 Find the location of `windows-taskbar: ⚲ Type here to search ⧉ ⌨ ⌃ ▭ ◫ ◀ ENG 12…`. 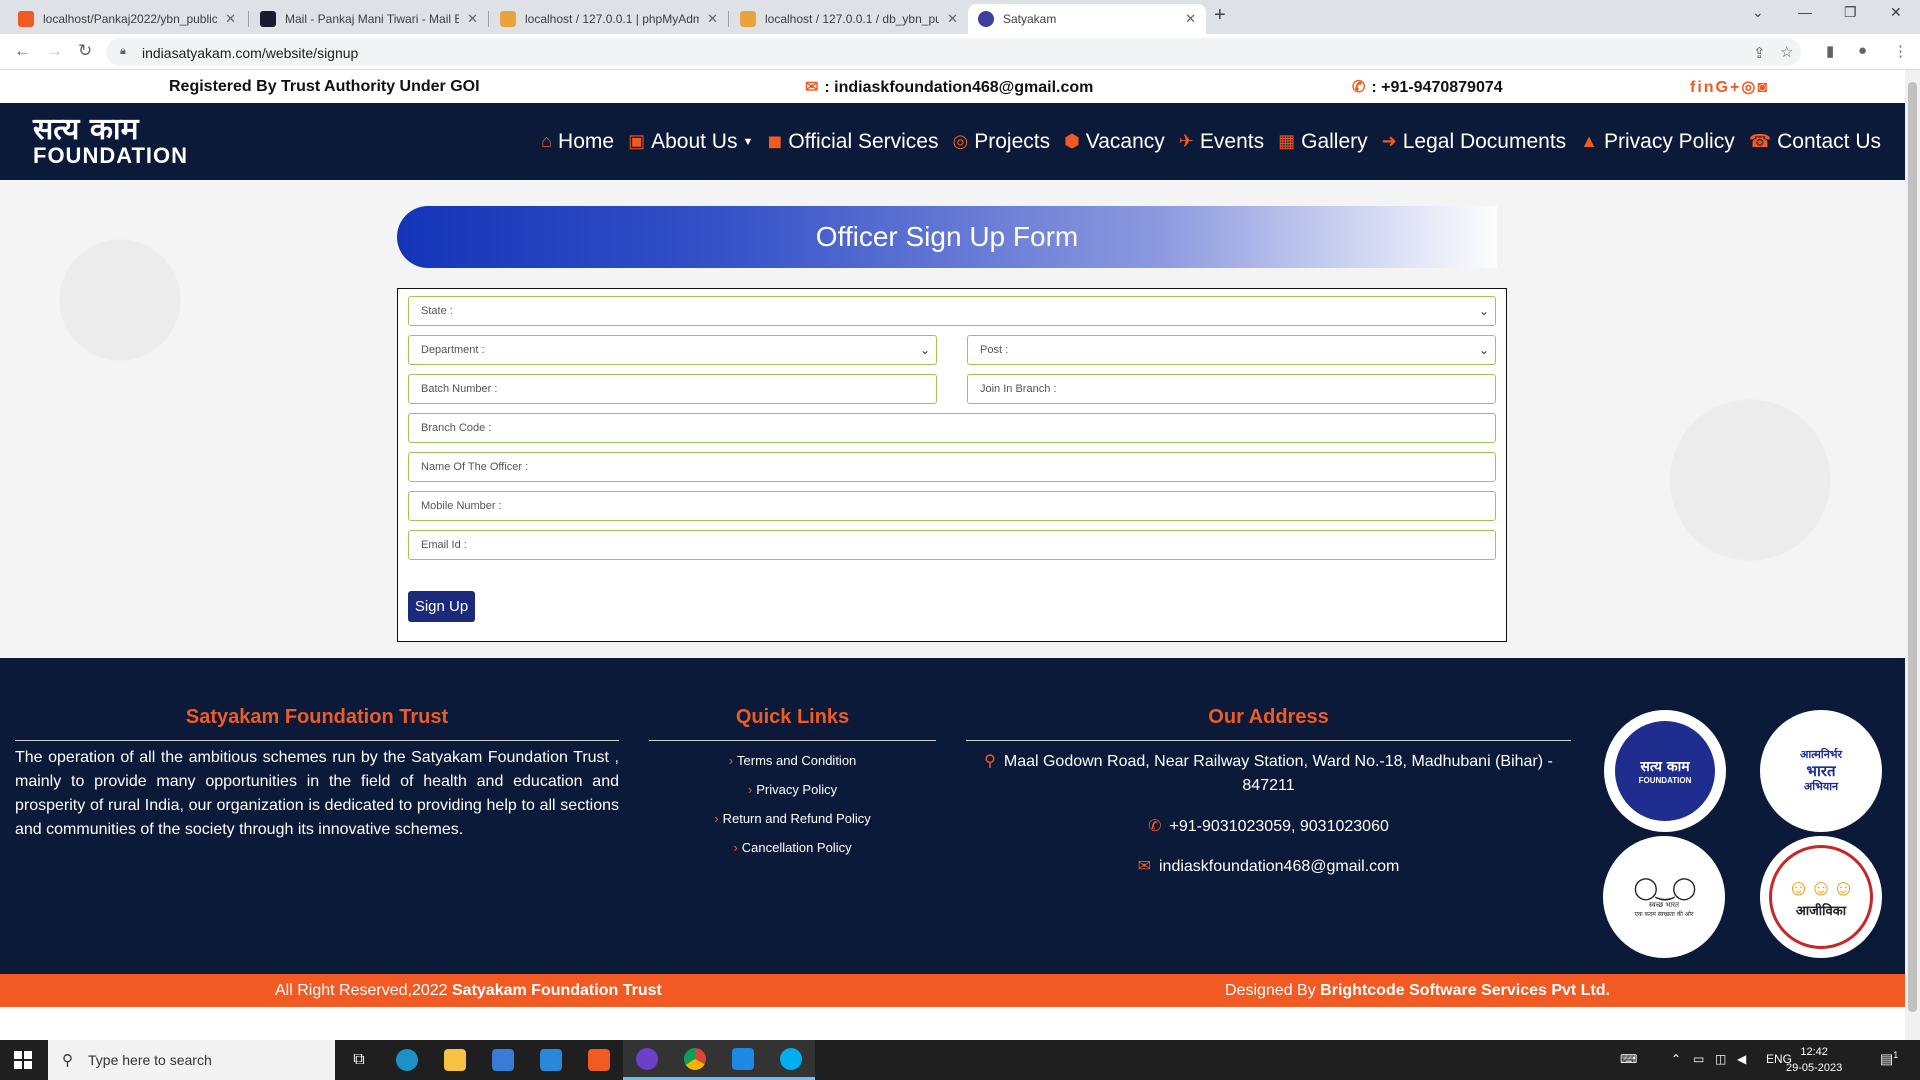

windows-taskbar: ⚲ Type here to search ⧉ ⌨ ⌃ ▭ ◫ ◀ ENG 12… is located at coordinates (960, 1060).